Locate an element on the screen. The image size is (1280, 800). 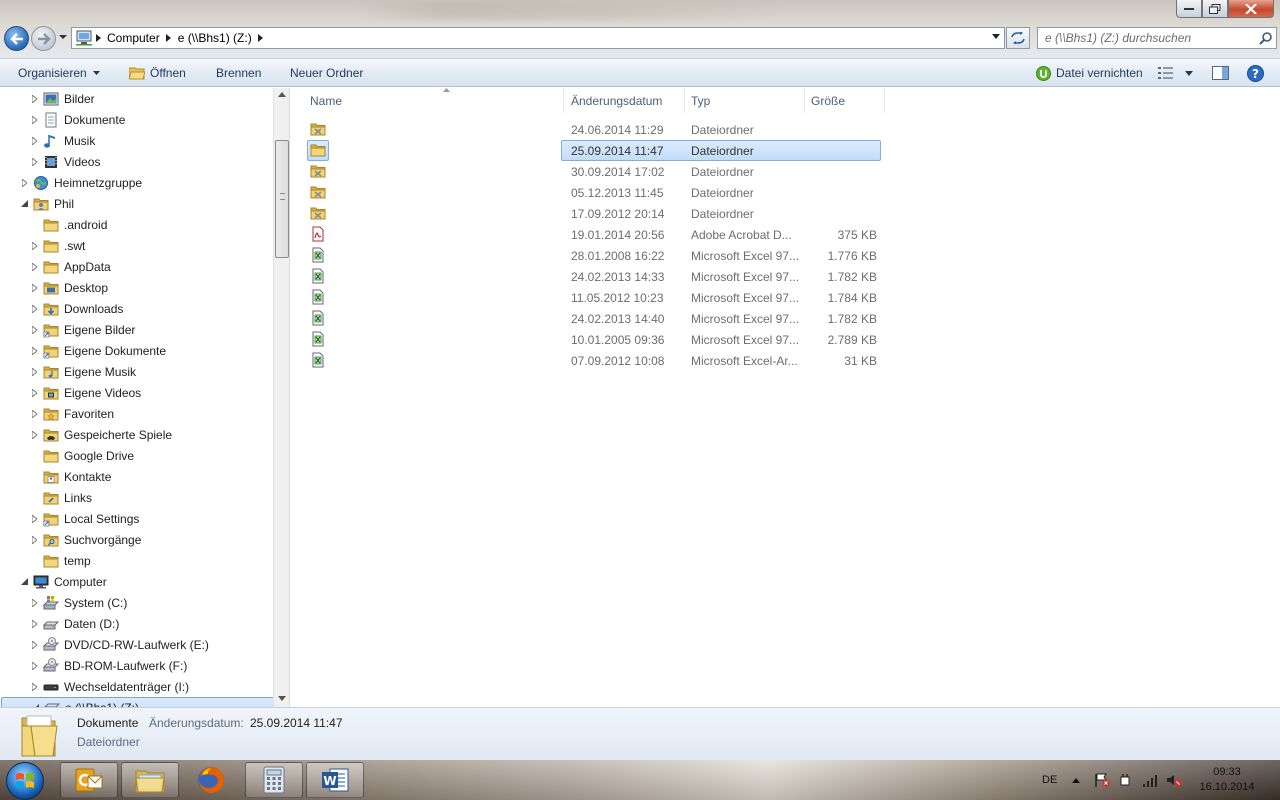
nav-item: Kontakte is located at coordinates (70, 476).